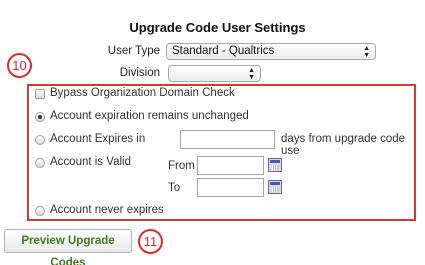 This screenshot has width=425, height=265. Describe the element at coordinates (40, 163) in the screenshot. I see `radio-account-is-valid` at that location.